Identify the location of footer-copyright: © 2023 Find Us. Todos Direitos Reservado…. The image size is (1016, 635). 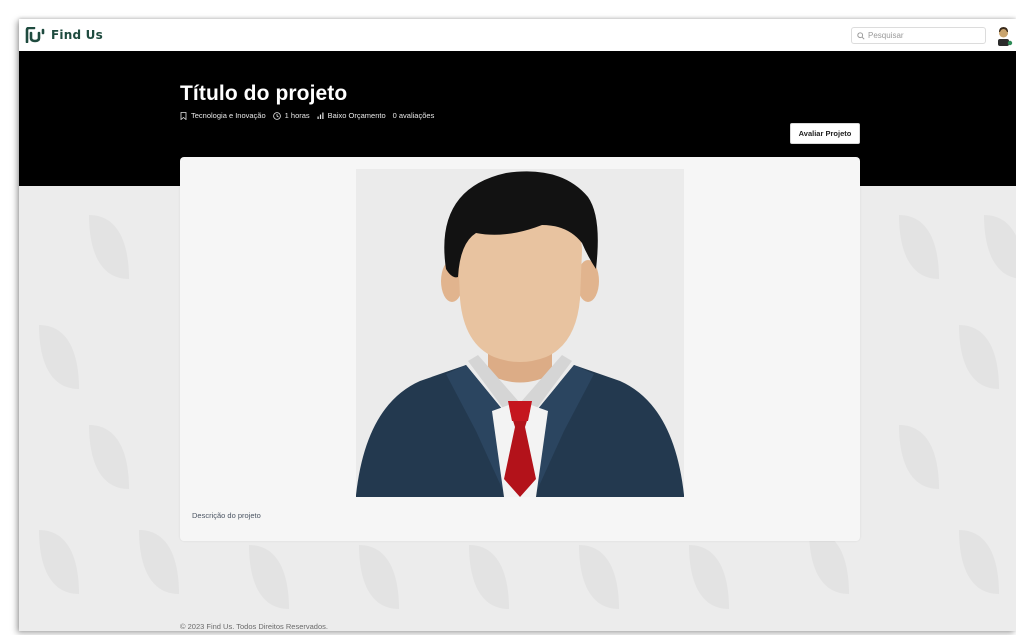
(254, 626).